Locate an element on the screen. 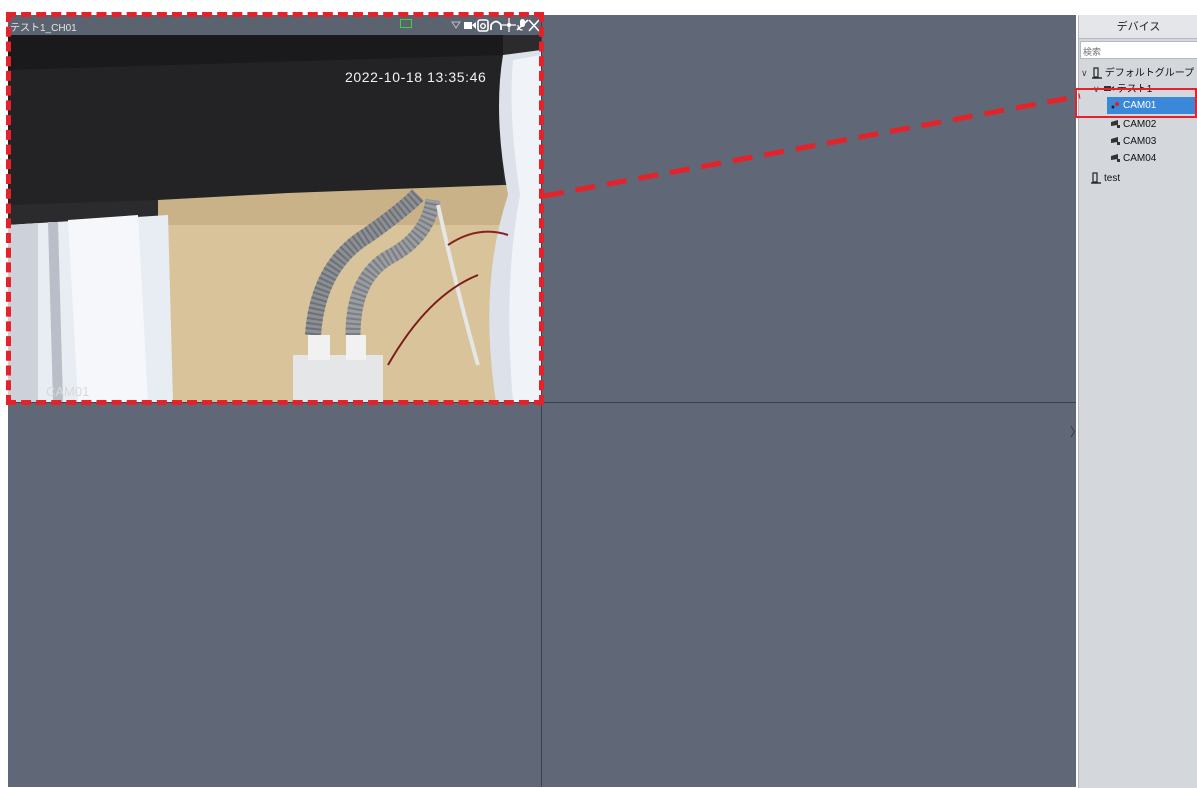 The image size is (1197, 788). device-search-input is located at coordinates (1139, 52).